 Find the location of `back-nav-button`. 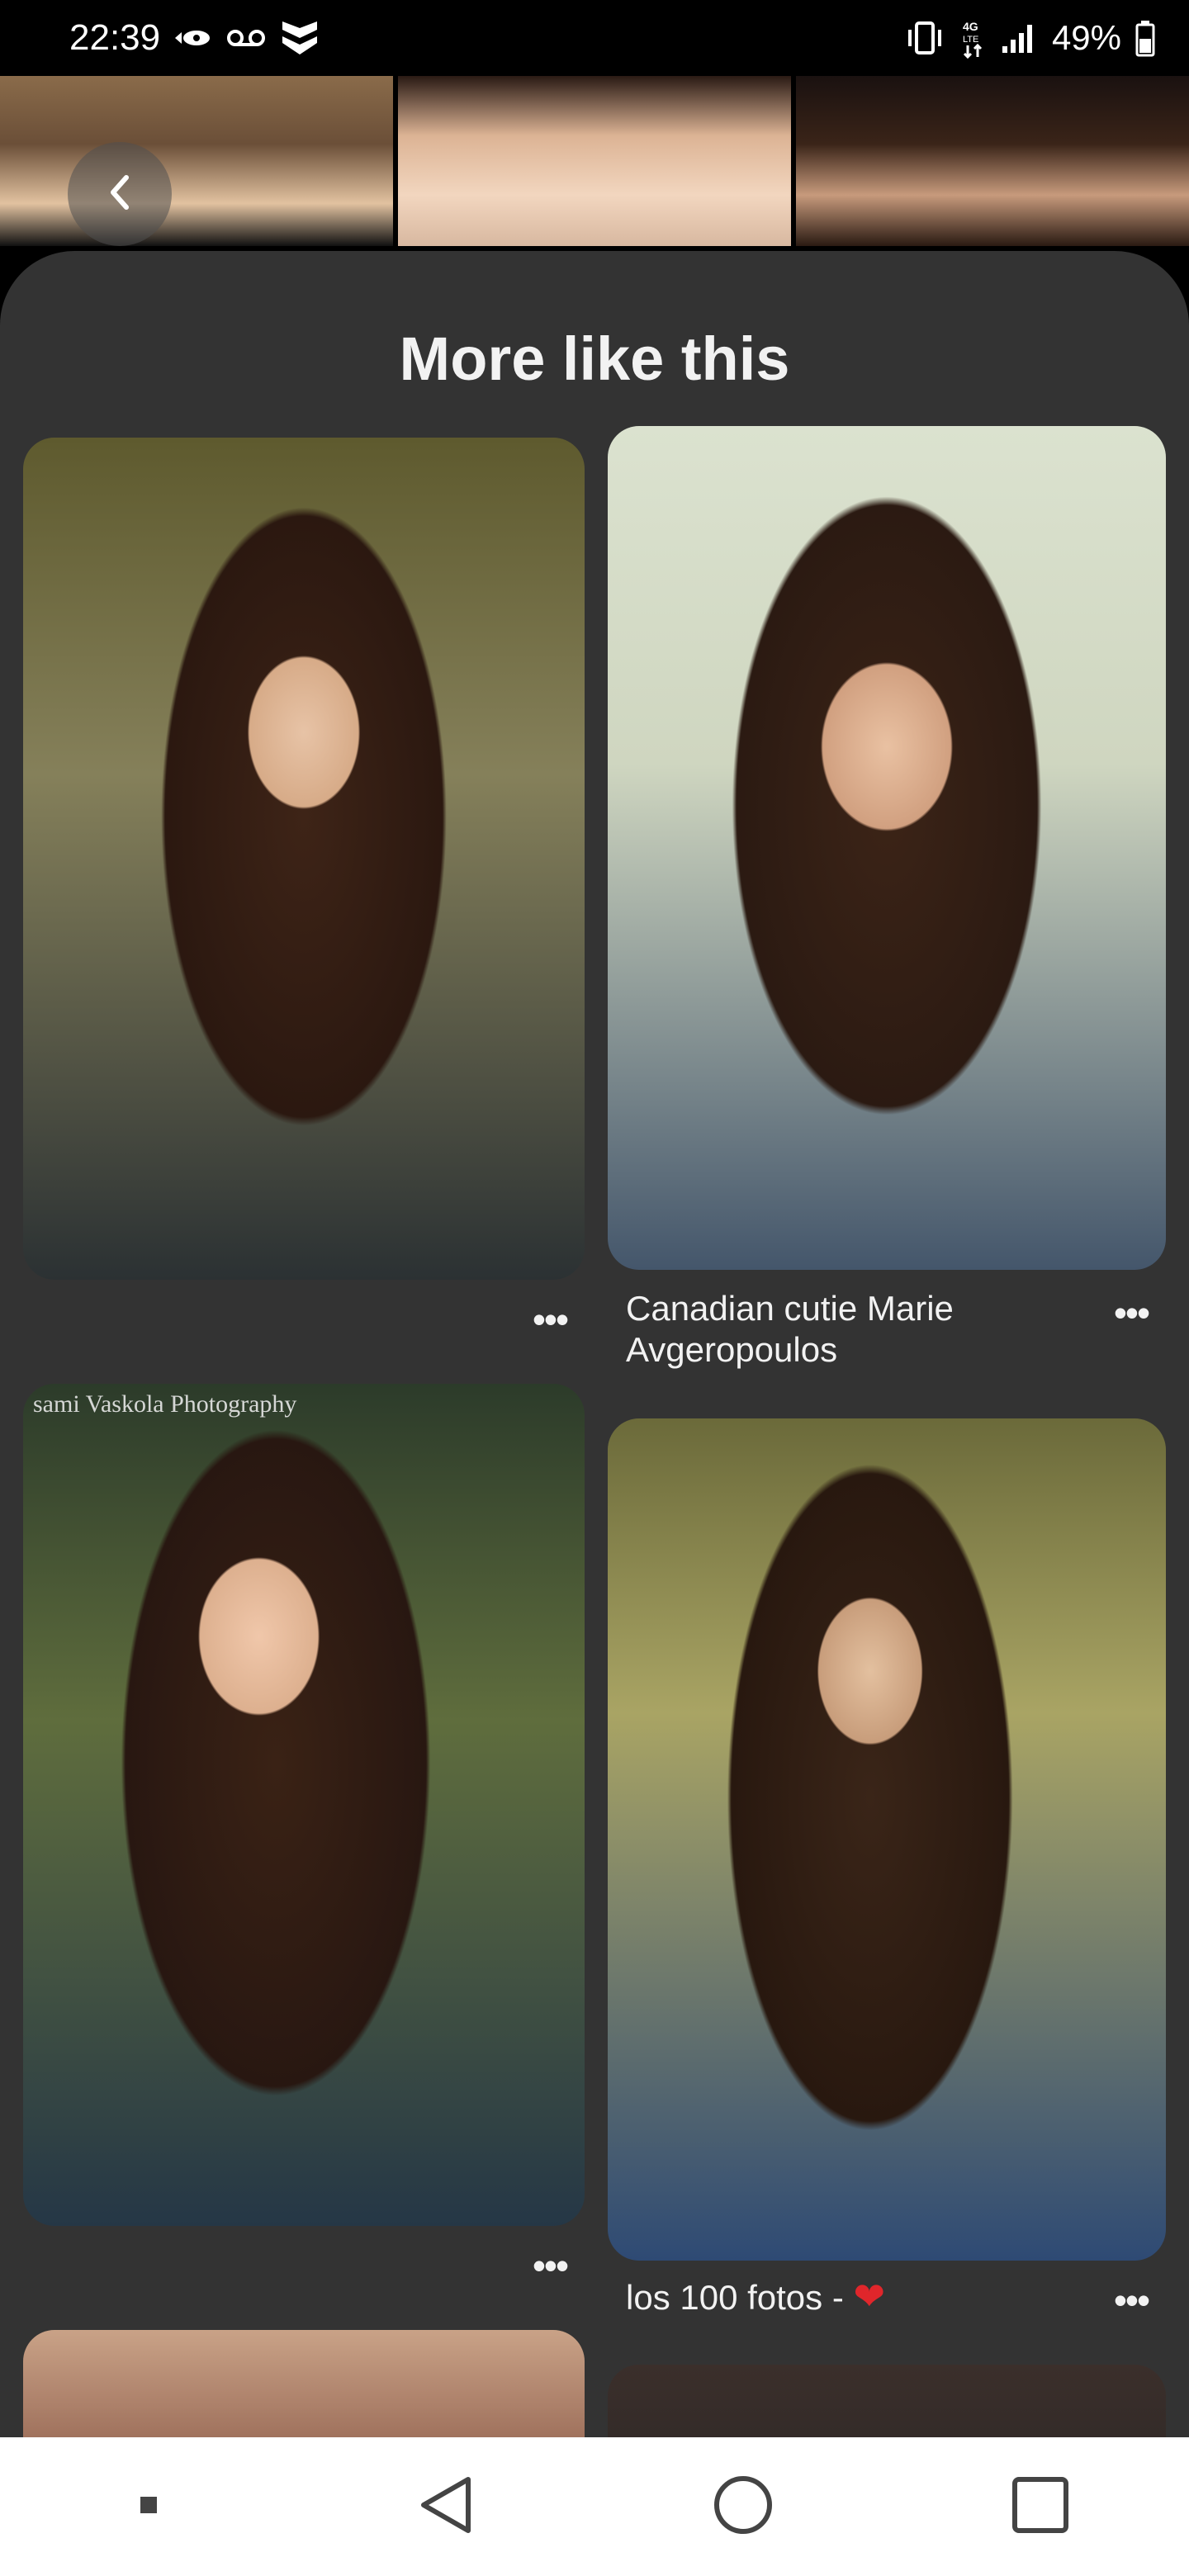

back-nav-button is located at coordinates (445, 2506).